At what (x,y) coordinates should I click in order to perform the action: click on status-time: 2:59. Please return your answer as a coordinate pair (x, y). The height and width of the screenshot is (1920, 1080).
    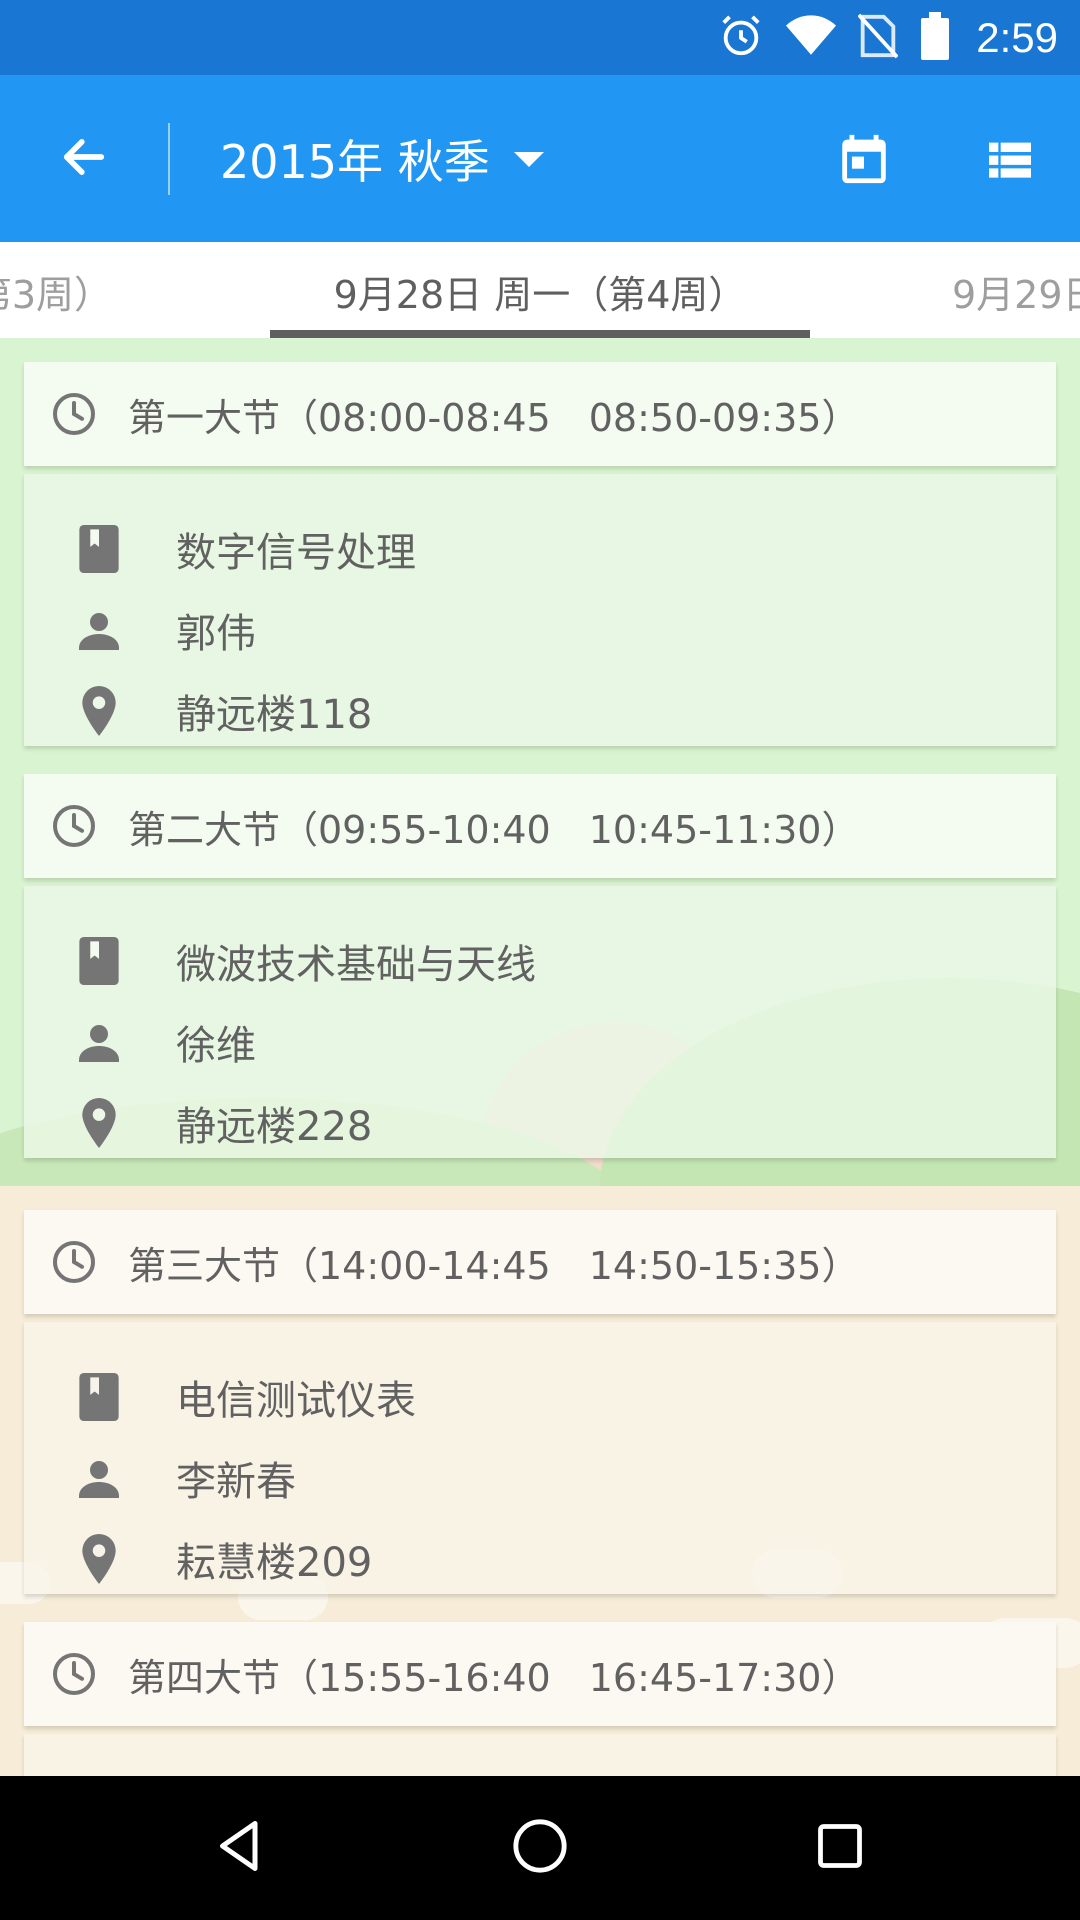
    Looking at the image, I should click on (1017, 37).